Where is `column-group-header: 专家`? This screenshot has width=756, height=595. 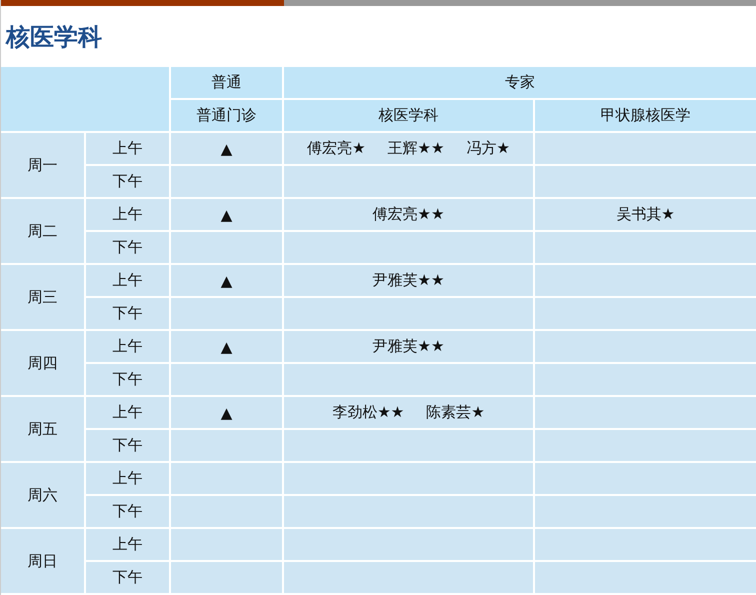
column-group-header: 专家 is located at coordinates (520, 82).